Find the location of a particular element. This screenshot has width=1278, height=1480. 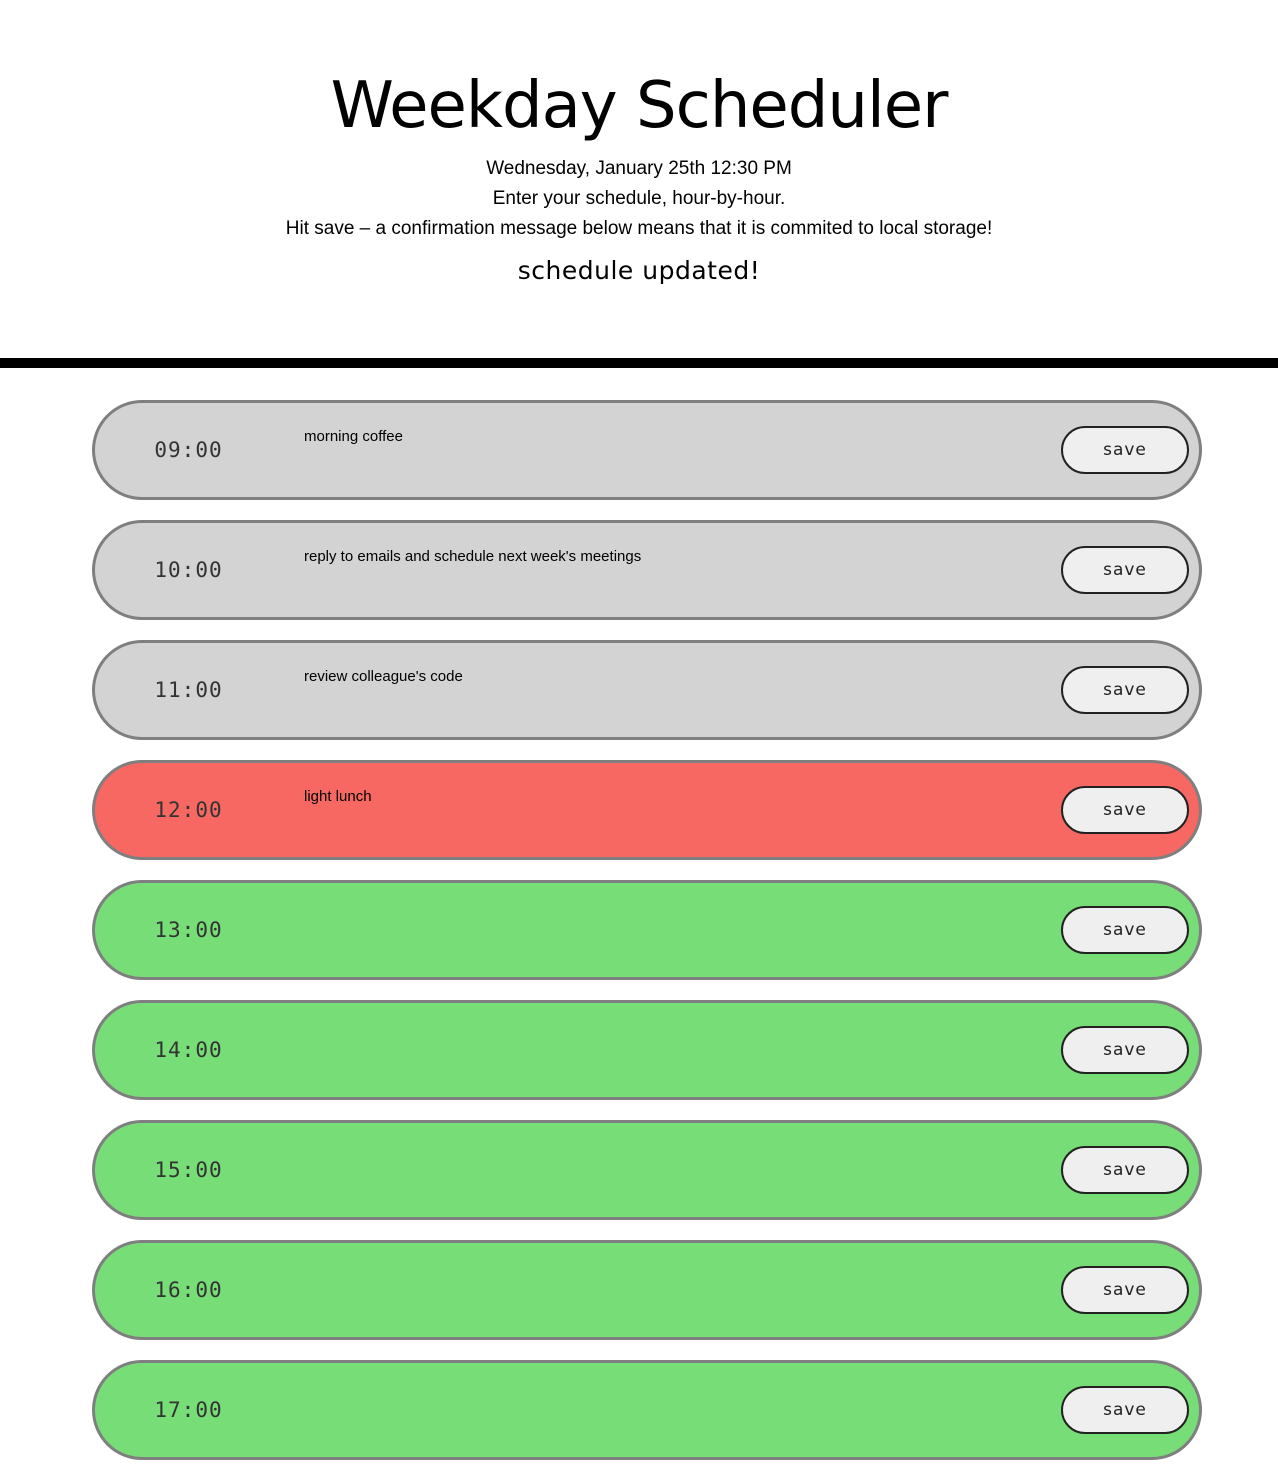

time-block-14: 14:00 save is located at coordinates (647, 1050).